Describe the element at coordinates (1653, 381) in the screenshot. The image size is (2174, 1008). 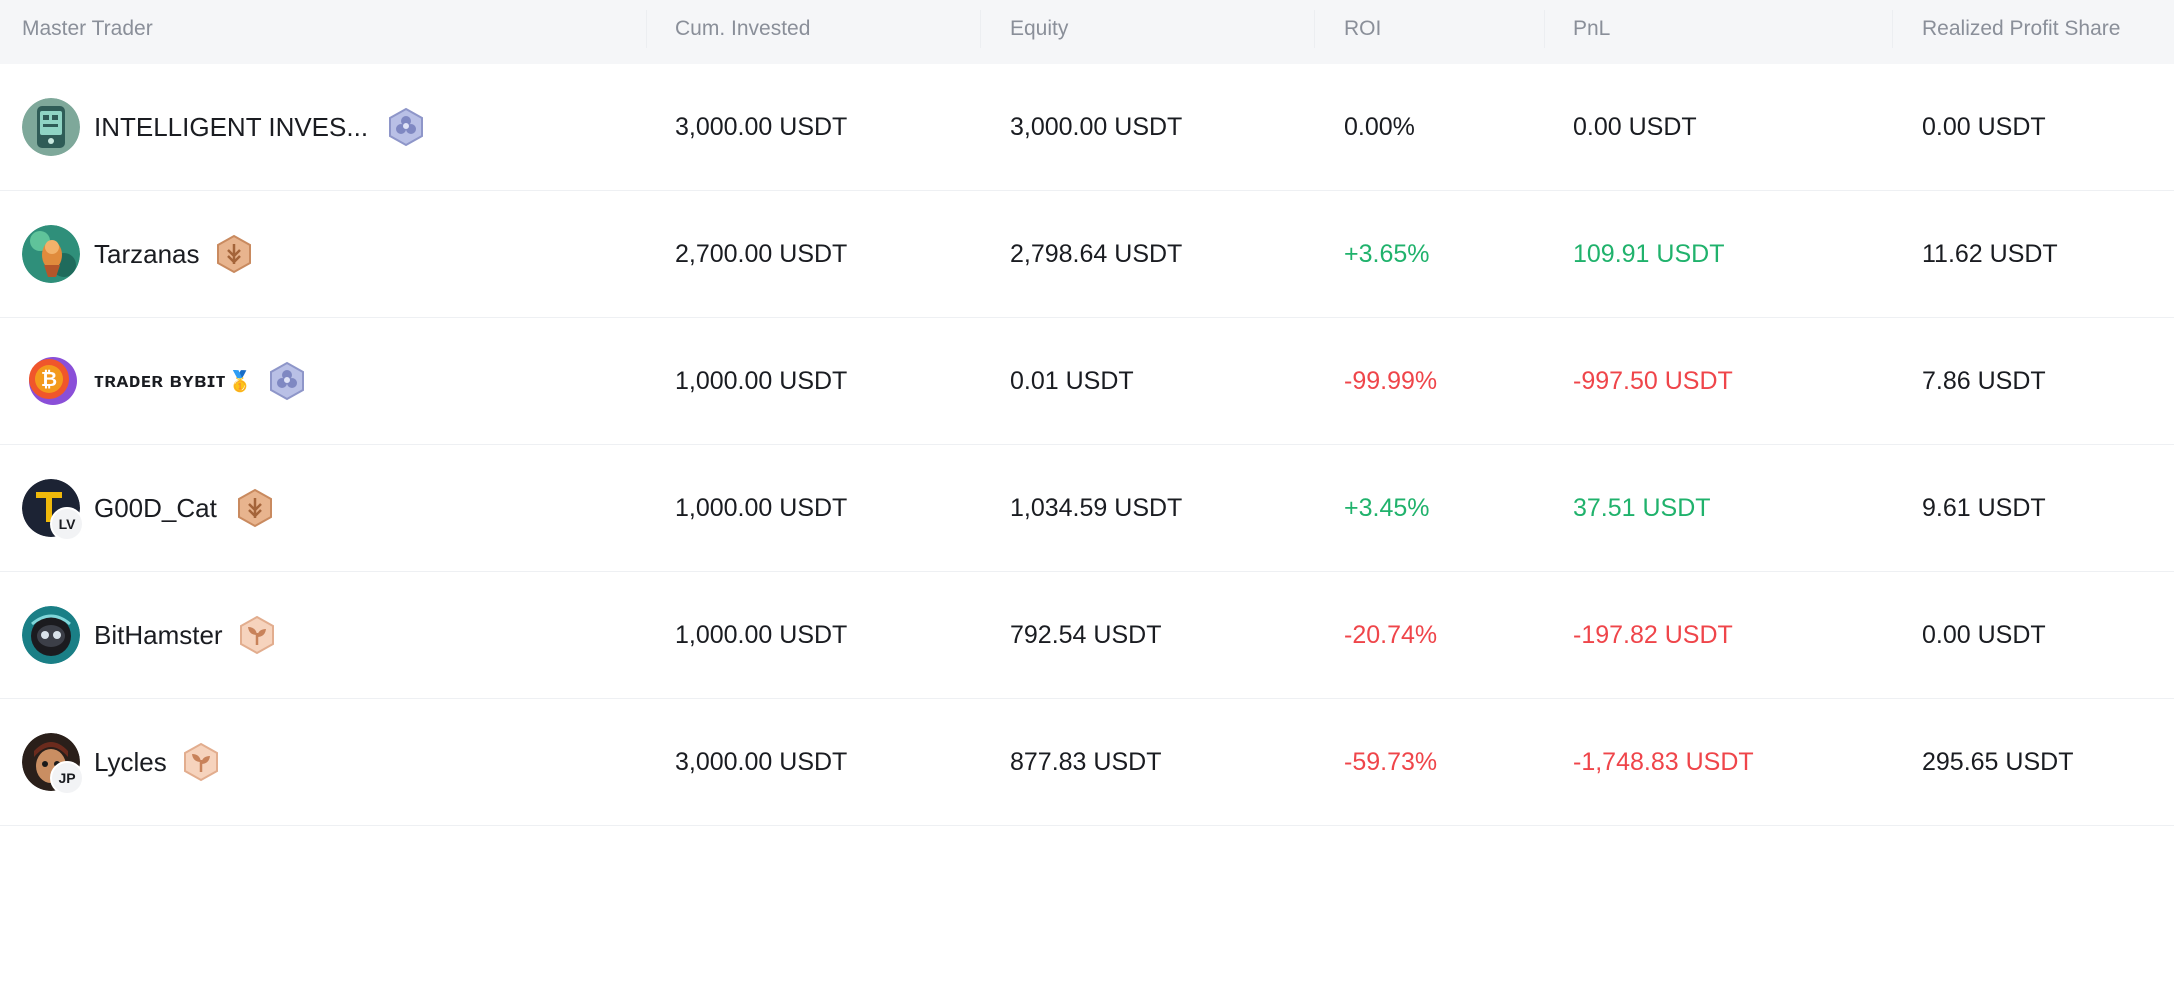
I see `pnl-value: -997.50 USDT` at that location.